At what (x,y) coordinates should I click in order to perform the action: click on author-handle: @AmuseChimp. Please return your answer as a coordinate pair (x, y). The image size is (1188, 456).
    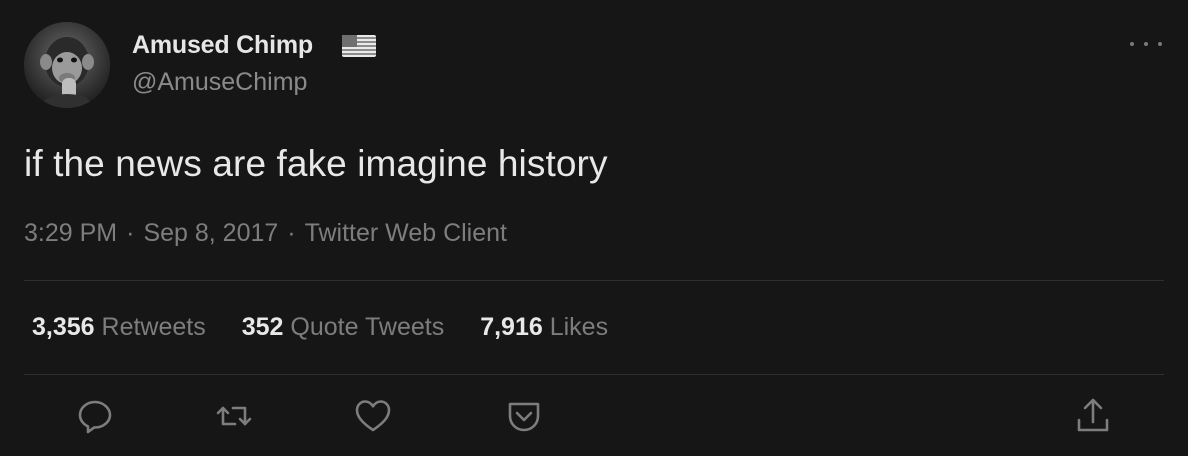
    Looking at the image, I should click on (219, 82).